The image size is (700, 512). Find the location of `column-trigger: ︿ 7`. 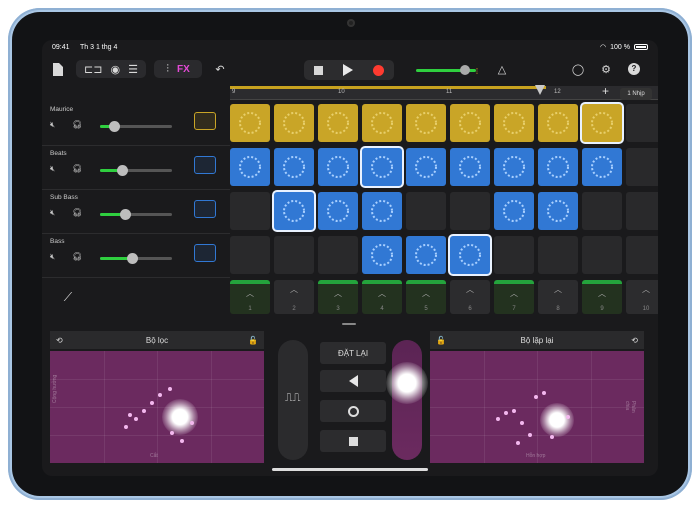

column-trigger: ︿ 7 is located at coordinates (514, 297).